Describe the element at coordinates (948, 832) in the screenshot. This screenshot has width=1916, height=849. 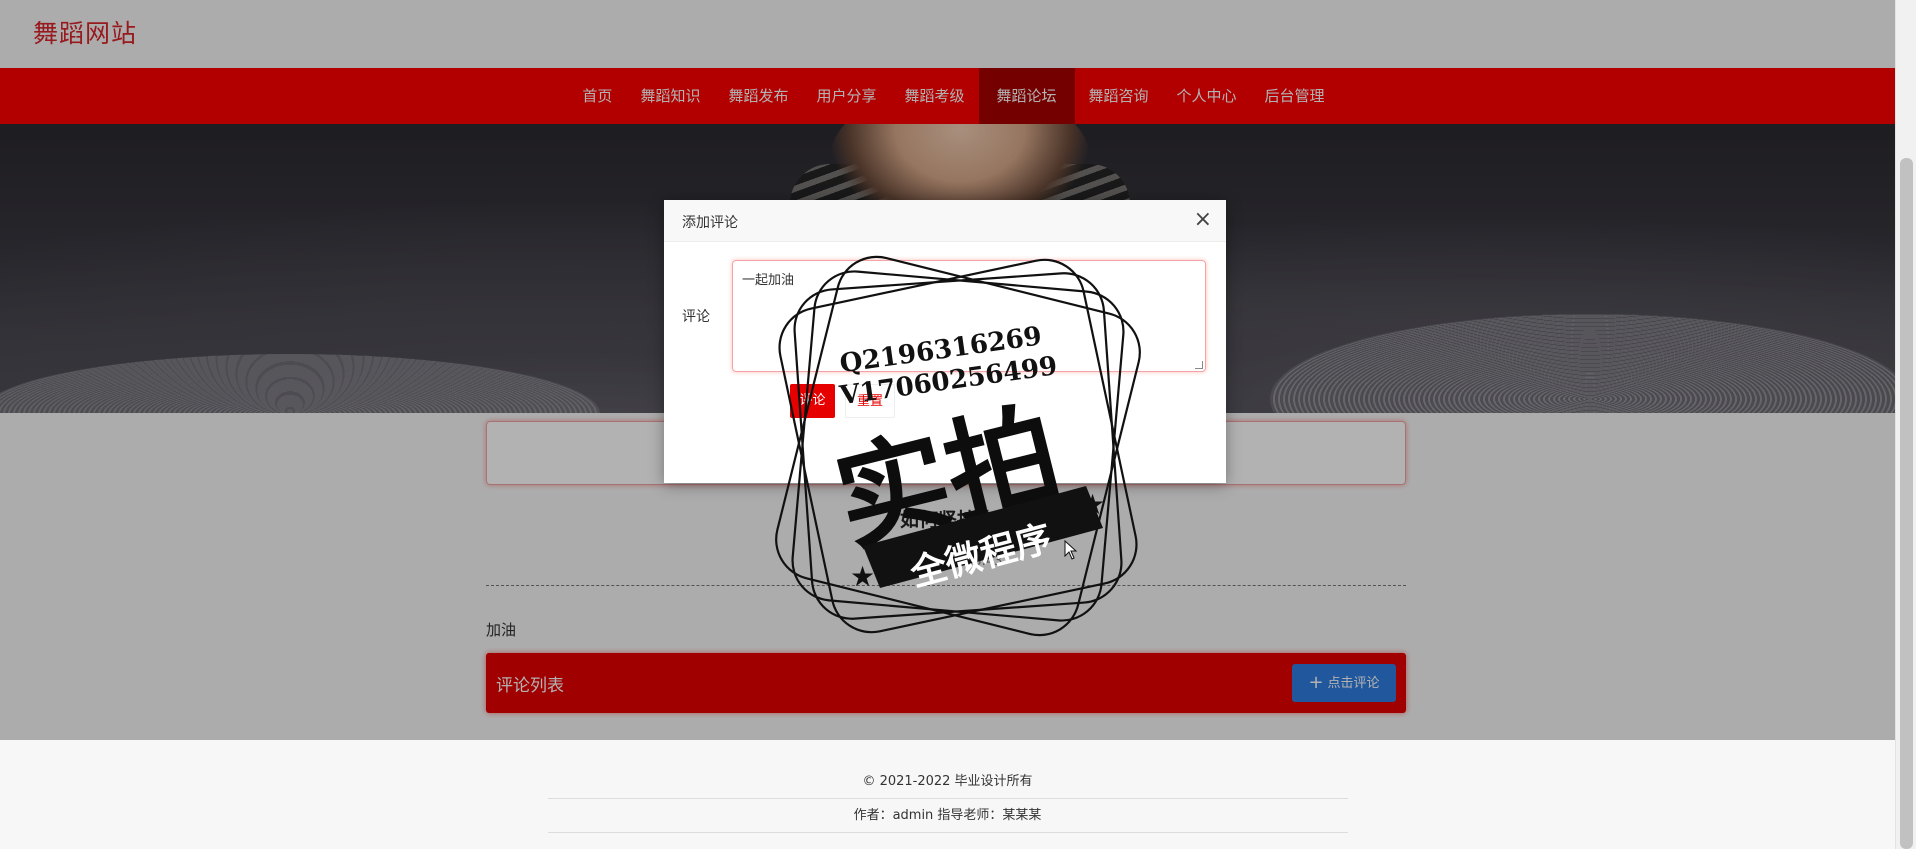
I see `footer-divider-bottom` at that location.